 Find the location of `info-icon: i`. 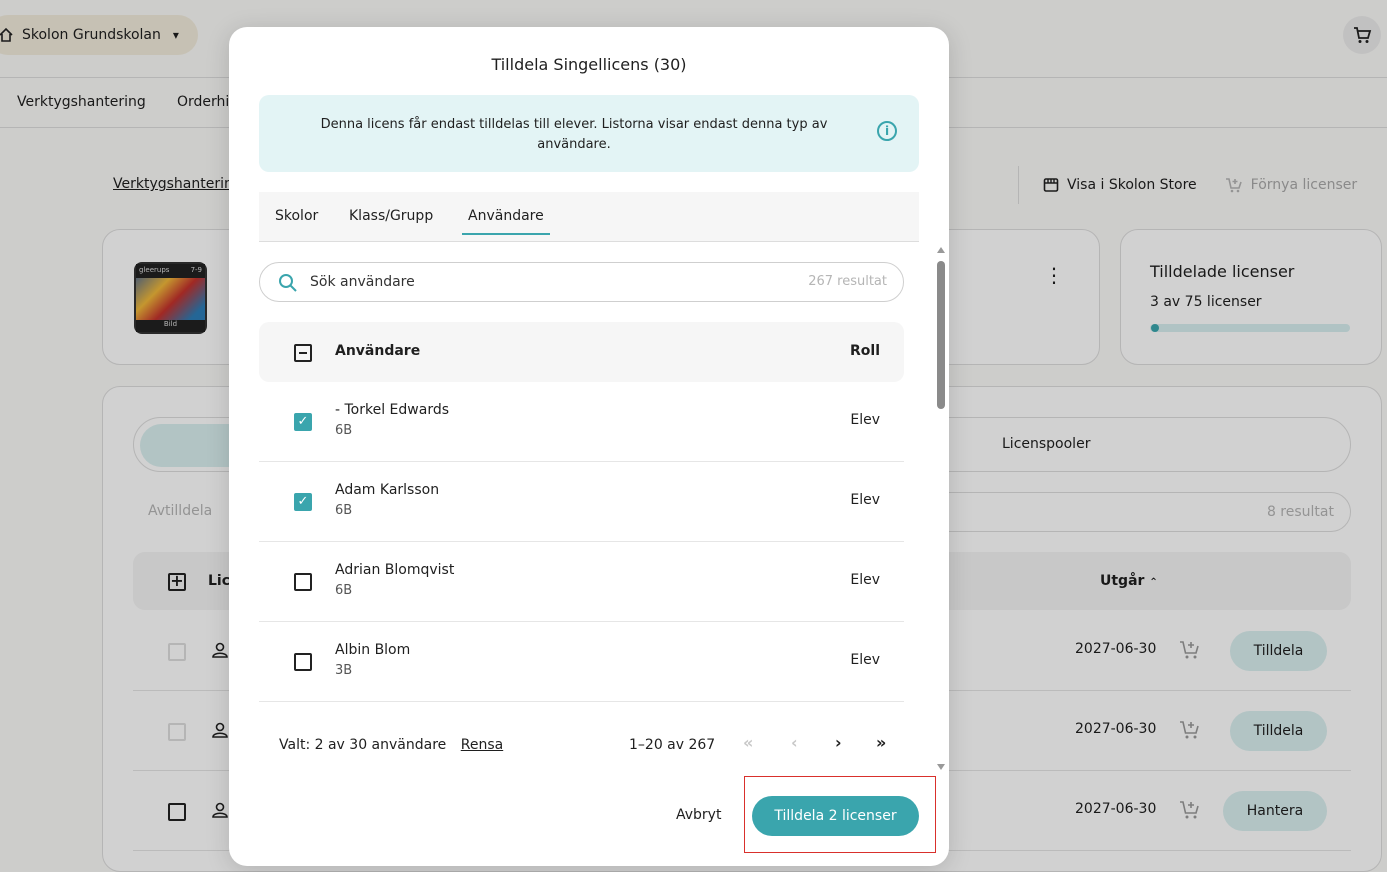

info-icon: i is located at coordinates (887, 131).